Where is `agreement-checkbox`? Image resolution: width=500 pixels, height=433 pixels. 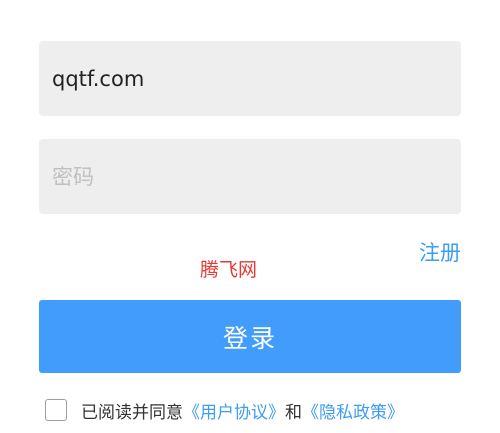
agreement-checkbox is located at coordinates (56, 410).